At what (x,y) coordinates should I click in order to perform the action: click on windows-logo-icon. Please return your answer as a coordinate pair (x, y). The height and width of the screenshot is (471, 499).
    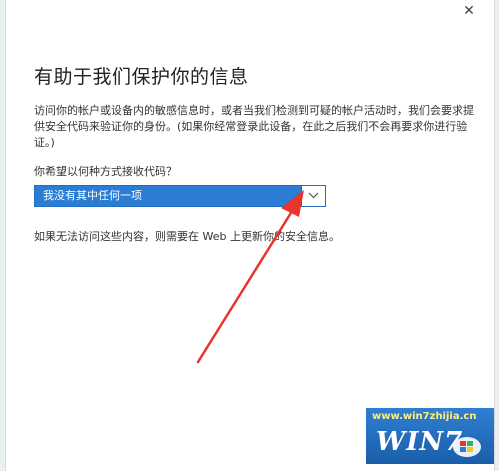
    Looking at the image, I should click on (467, 447).